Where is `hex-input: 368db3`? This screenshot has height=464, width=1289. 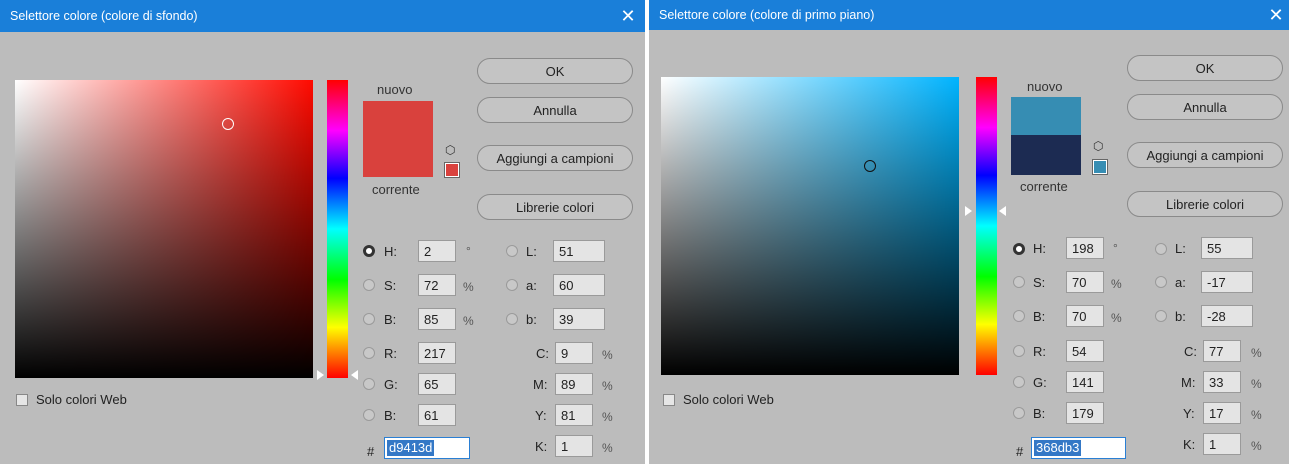 hex-input: 368db3 is located at coordinates (1078, 448).